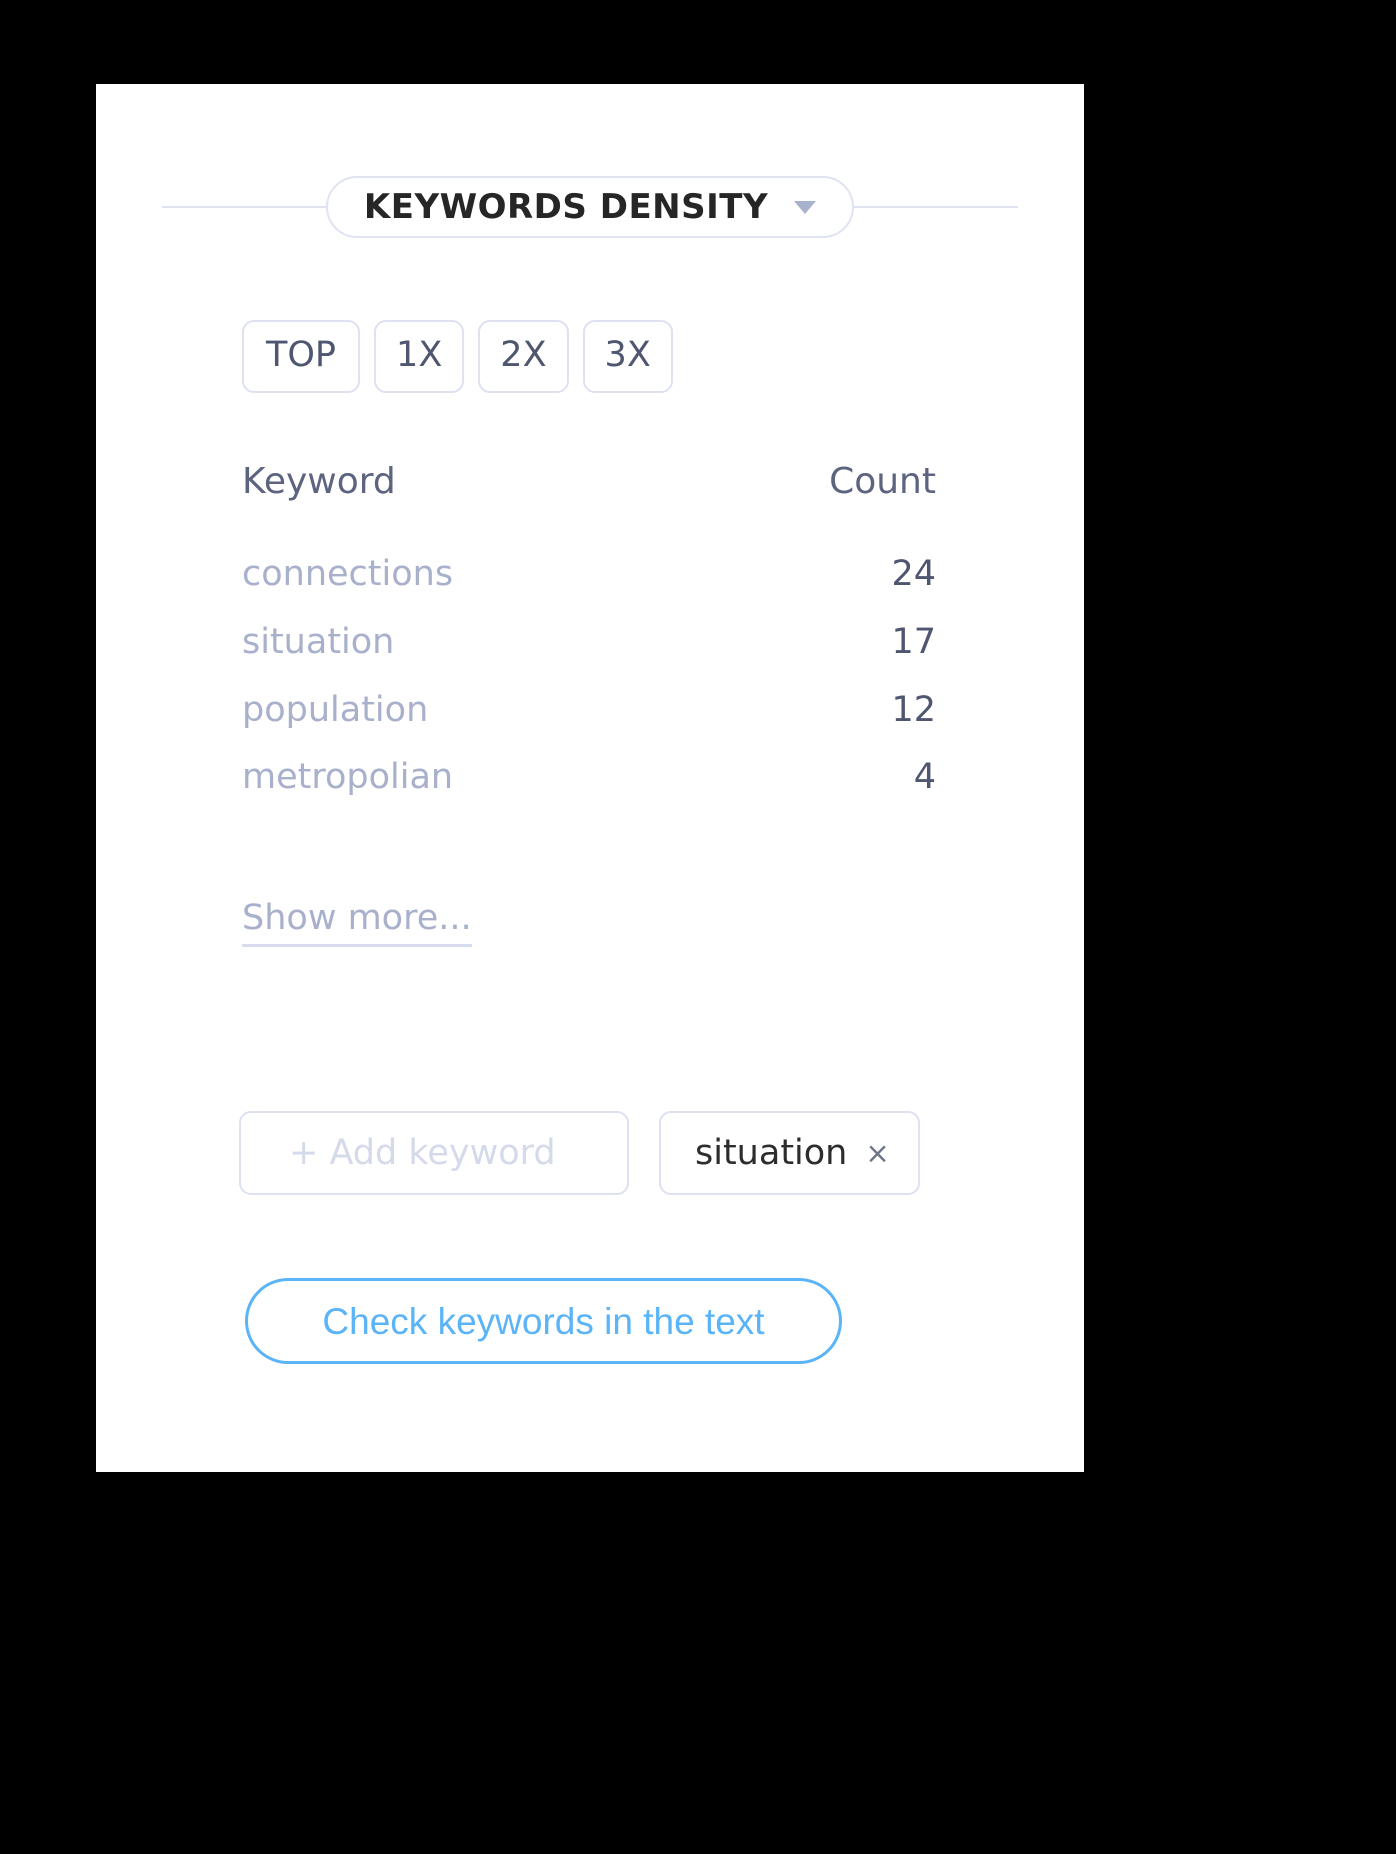 The width and height of the screenshot is (1396, 1854). I want to click on check-keywords-button: Check keywords in the text, so click(543, 1321).